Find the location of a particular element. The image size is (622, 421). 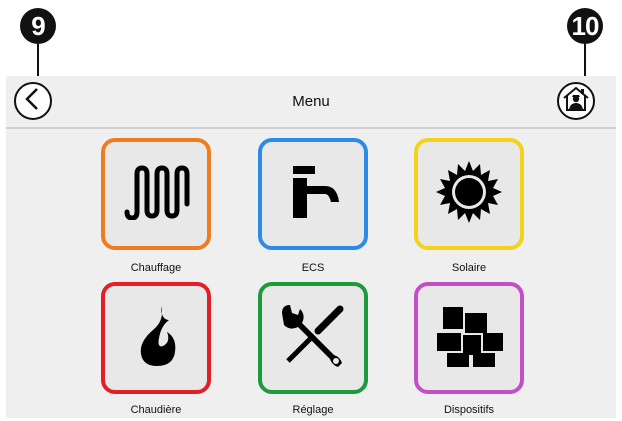

flame-icon is located at coordinates (156, 338).